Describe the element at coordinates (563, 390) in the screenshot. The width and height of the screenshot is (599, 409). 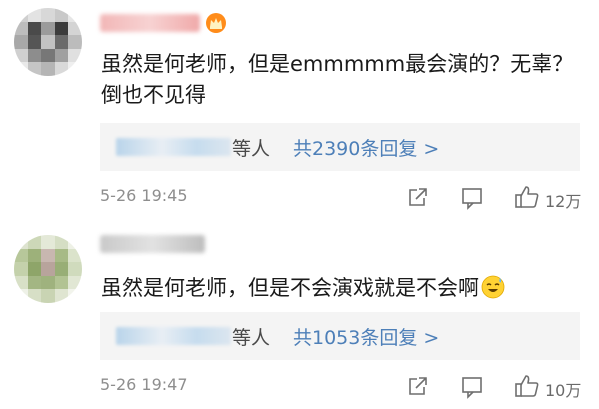
I see `like-count: 10万` at that location.